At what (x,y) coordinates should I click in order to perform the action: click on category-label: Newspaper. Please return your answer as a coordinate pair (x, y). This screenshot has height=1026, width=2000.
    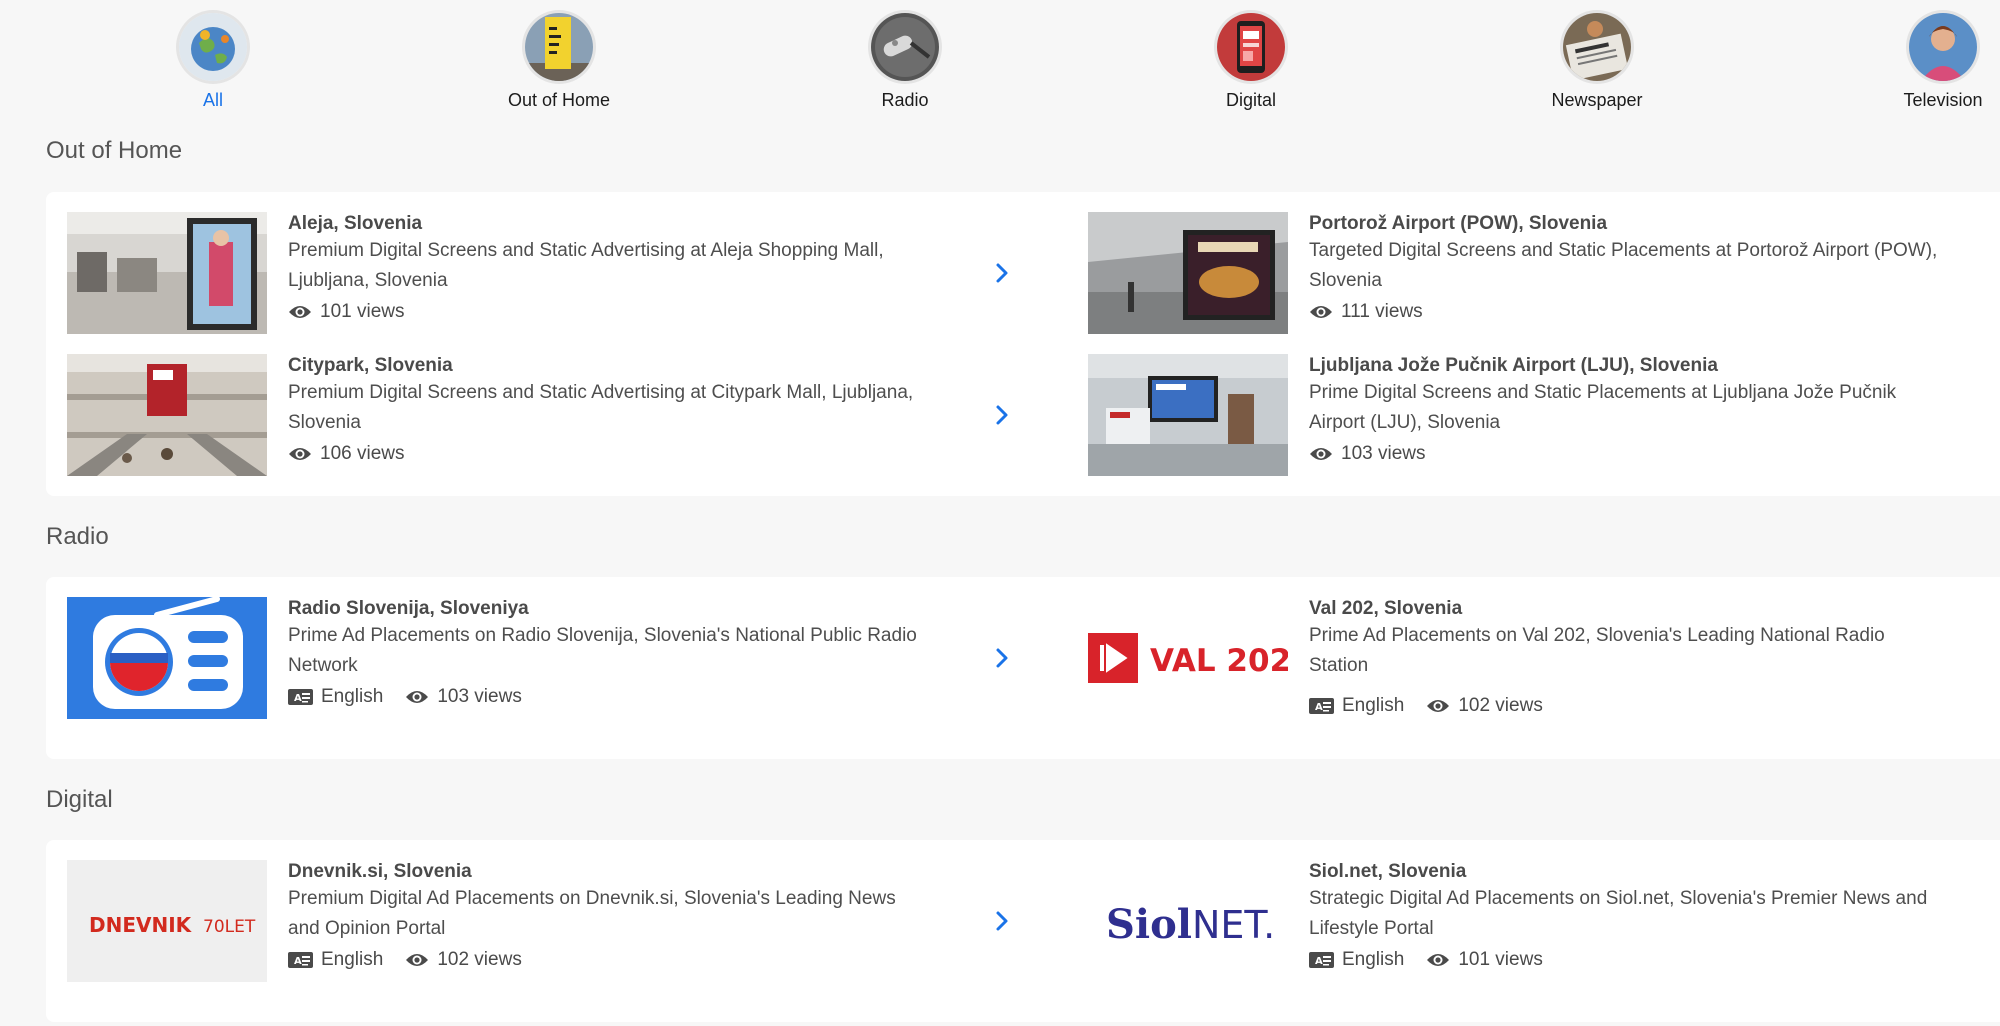
    Looking at the image, I should click on (1597, 100).